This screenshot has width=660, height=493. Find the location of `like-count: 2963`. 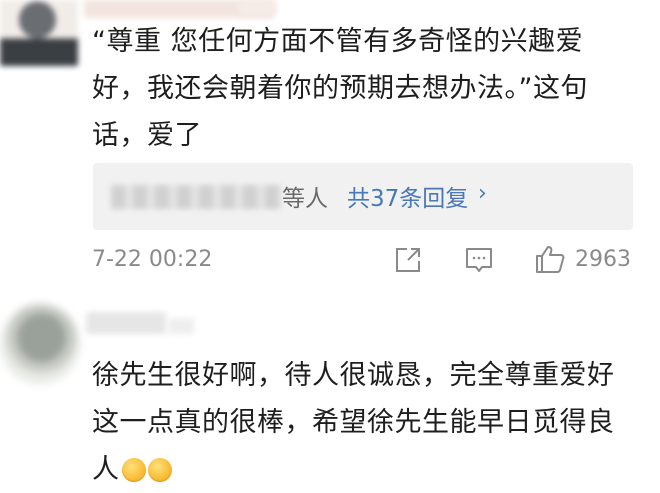

like-count: 2963 is located at coordinates (603, 259).